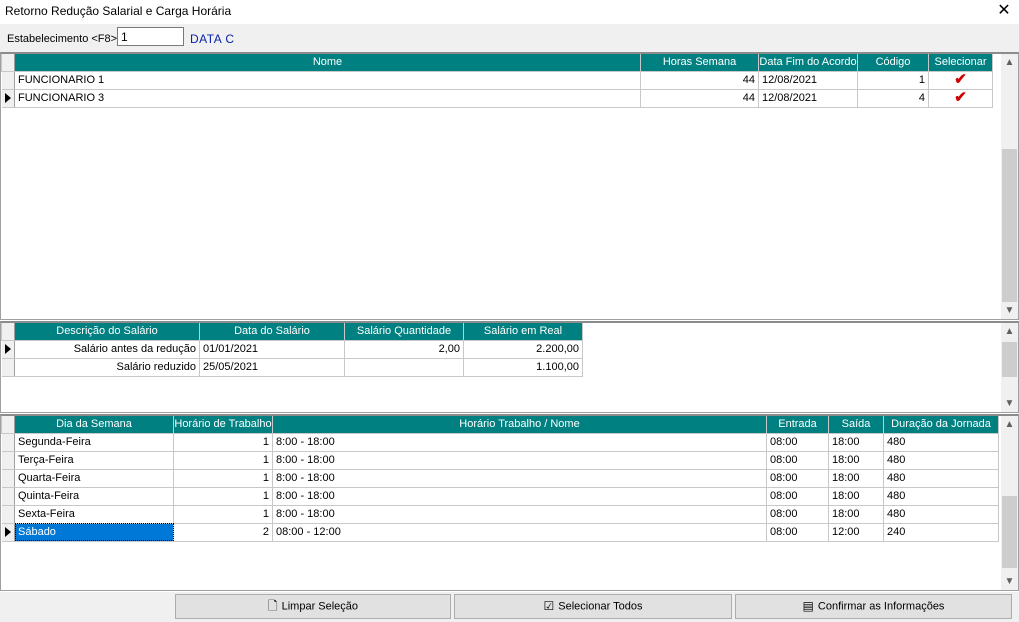 The width and height of the screenshot is (1019, 622). I want to click on cell-data: 25/05/2021, so click(272, 367).